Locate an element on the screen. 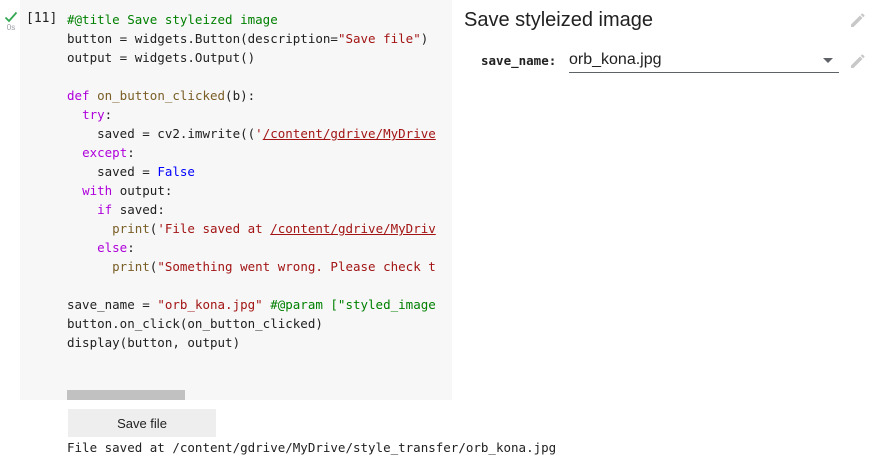 The height and width of the screenshot is (466, 883). code-line: button.on_click(on_button_clicked) is located at coordinates (251, 323).